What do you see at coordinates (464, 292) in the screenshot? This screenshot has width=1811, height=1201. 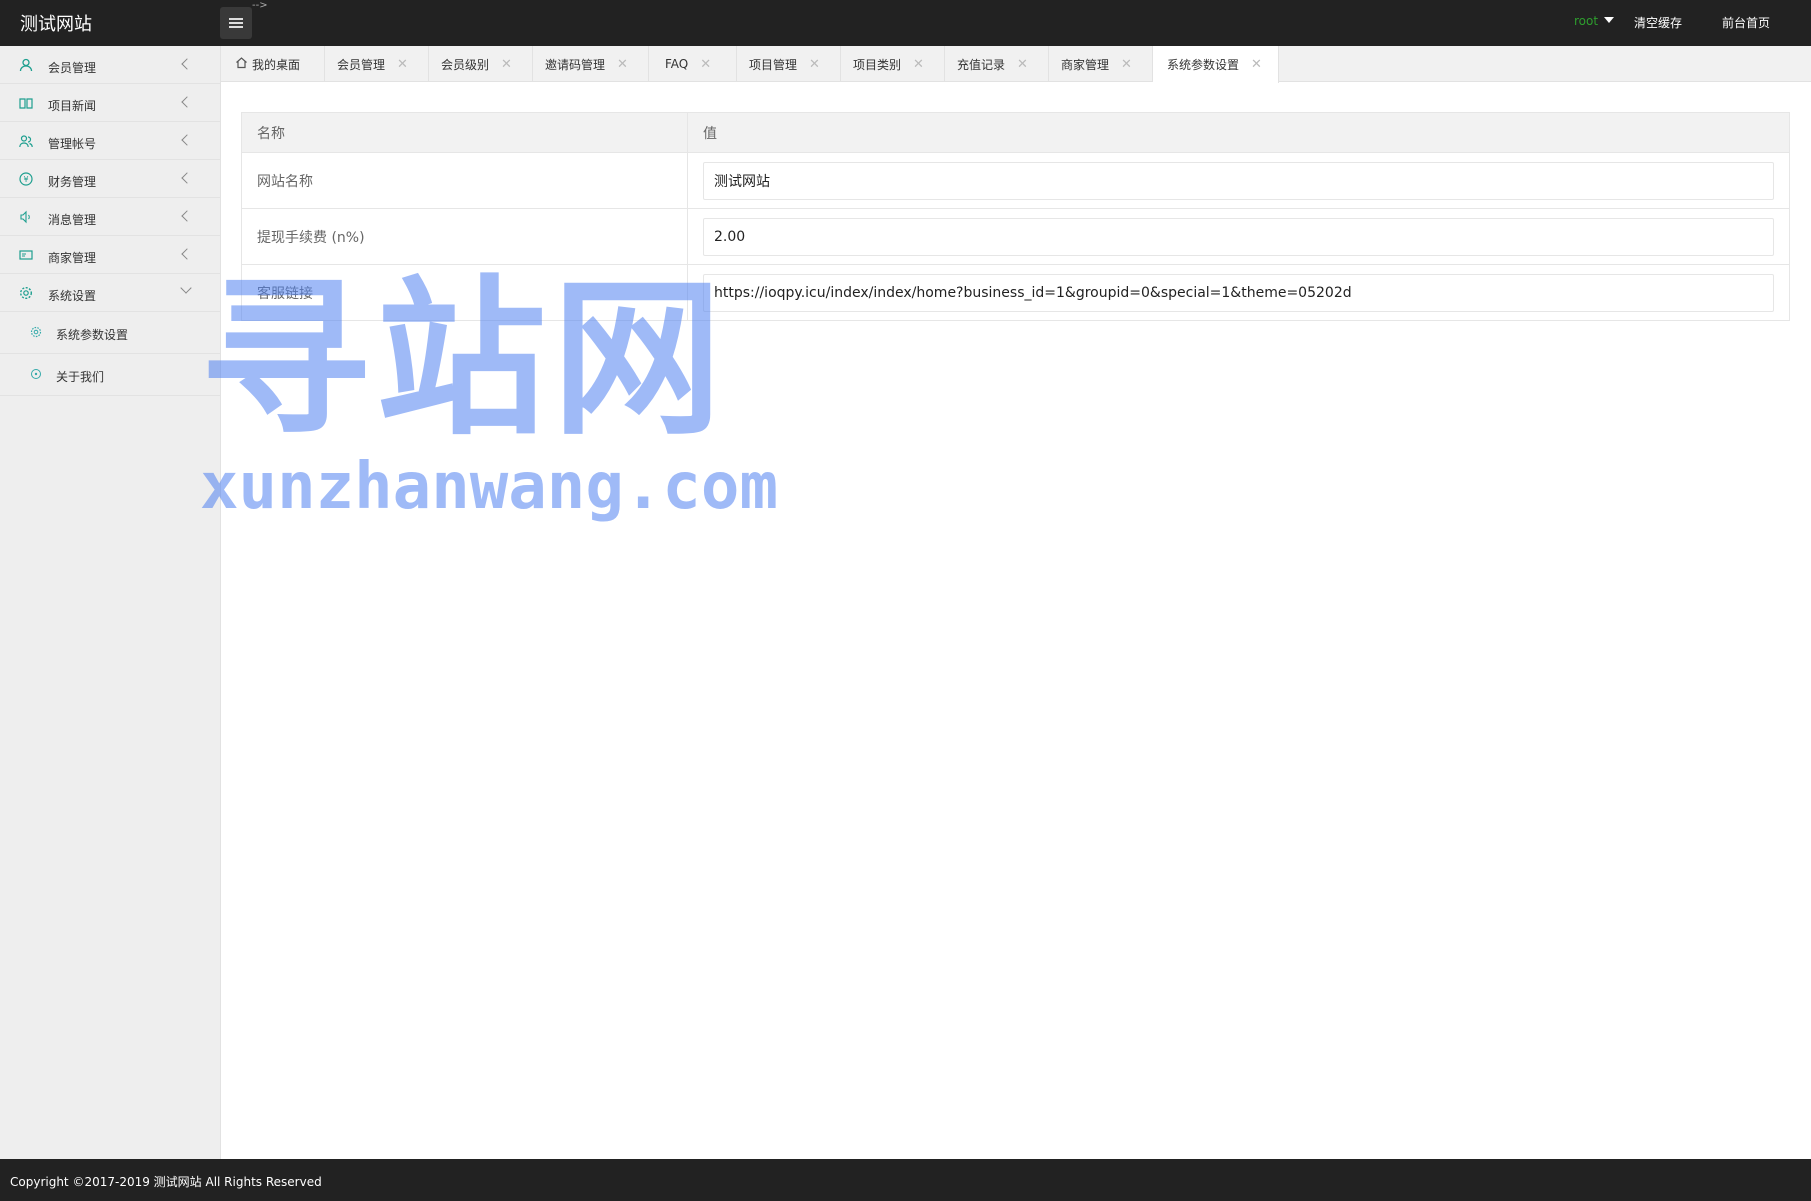 I see `param-name: 客服链接` at bounding box center [464, 292].